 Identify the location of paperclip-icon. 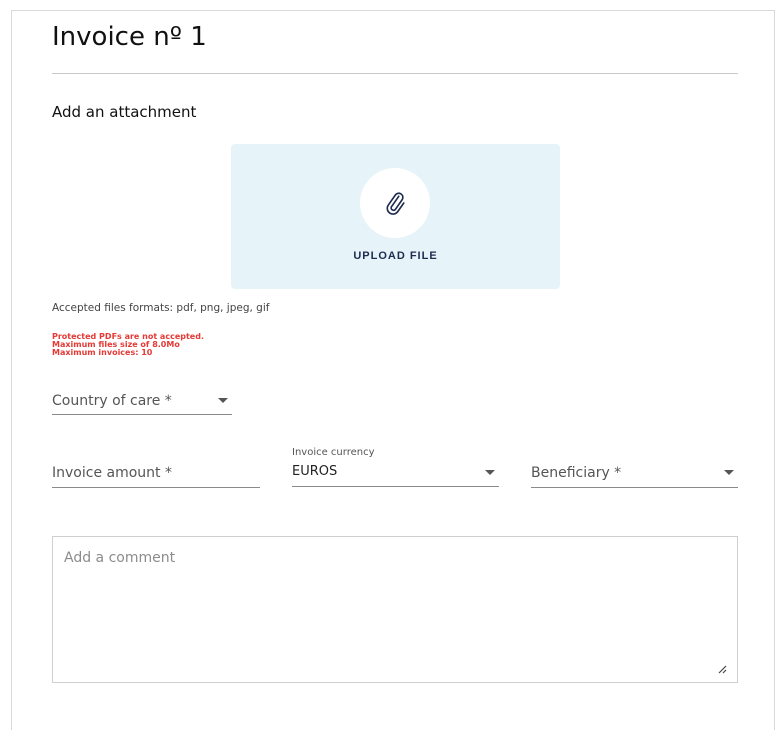
(395, 203).